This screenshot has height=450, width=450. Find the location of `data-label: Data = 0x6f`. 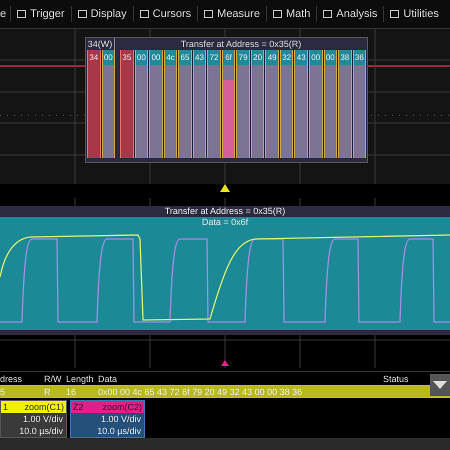

data-label: Data = 0x6f is located at coordinates (225, 222).